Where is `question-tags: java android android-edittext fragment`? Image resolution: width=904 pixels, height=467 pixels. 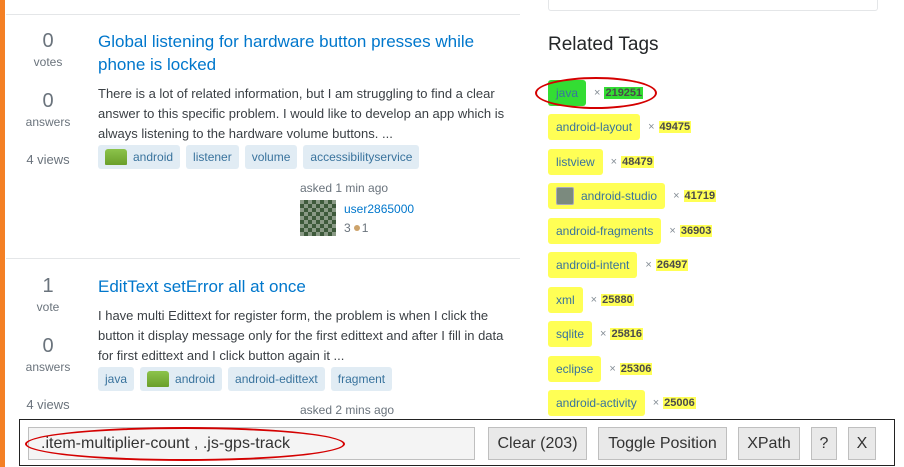
question-tags: java android android-edittext fragment is located at coordinates (245, 379).